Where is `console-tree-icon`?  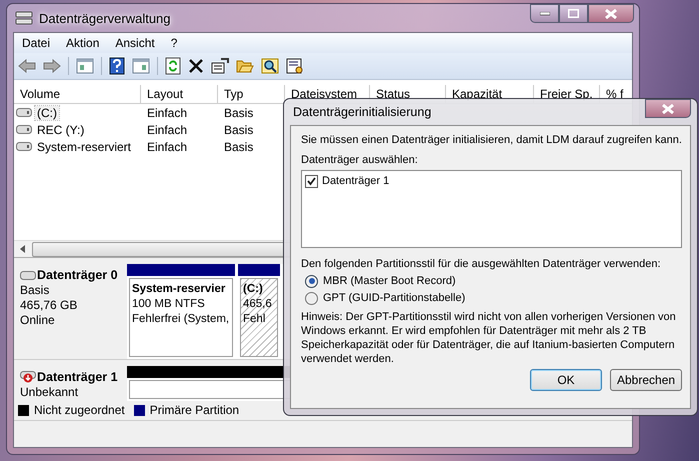 console-tree-icon is located at coordinates (85, 66).